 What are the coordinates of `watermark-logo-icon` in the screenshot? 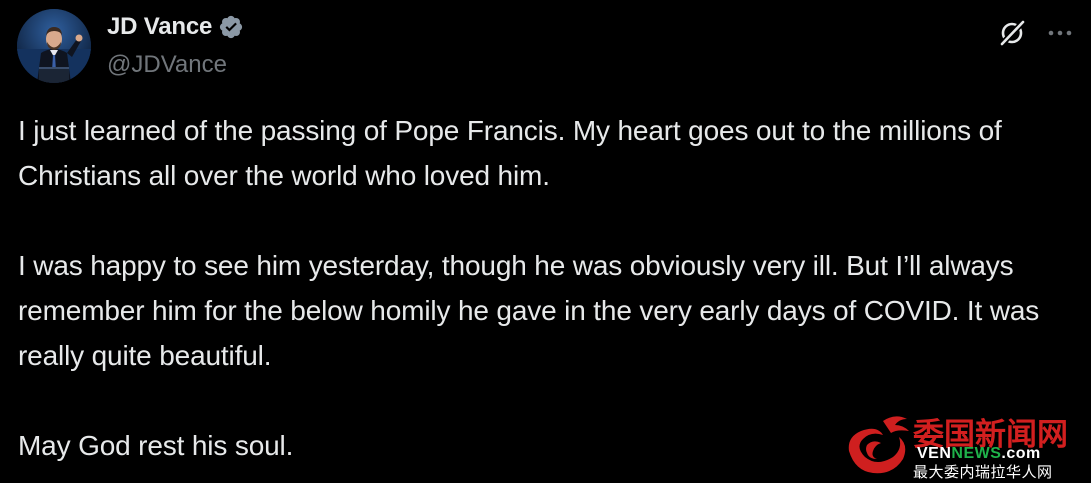 It's located at (878, 445).